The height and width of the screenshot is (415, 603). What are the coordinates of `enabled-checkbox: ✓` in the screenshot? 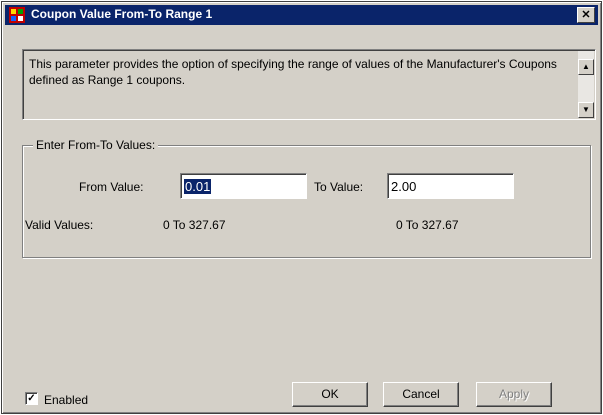 It's located at (31, 398).